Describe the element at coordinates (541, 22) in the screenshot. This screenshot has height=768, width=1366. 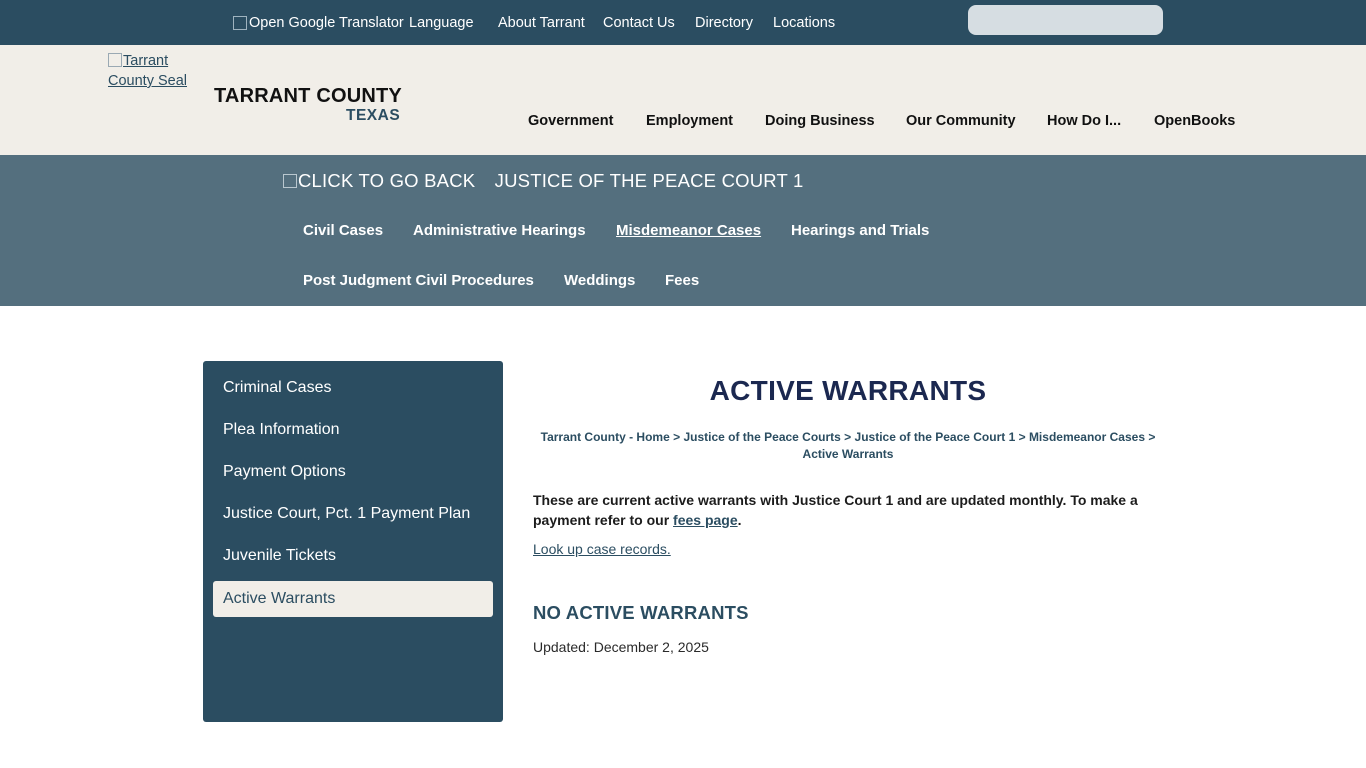
I see `utility-link-about-tarrant: About Tarrant` at that location.